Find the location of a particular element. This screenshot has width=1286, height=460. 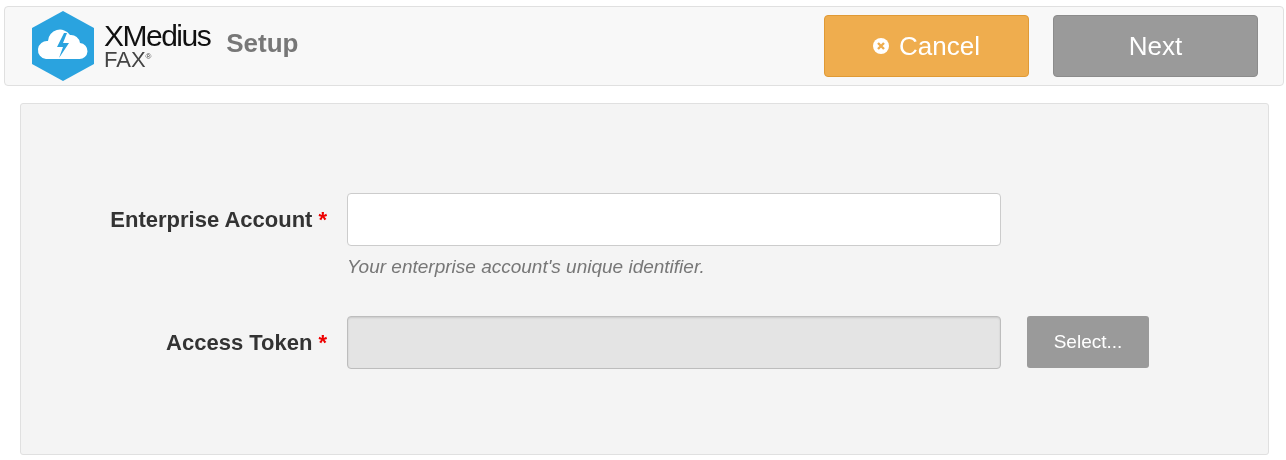

field-hint: Your enterprise account's unique identifier. is located at coordinates (526, 267).